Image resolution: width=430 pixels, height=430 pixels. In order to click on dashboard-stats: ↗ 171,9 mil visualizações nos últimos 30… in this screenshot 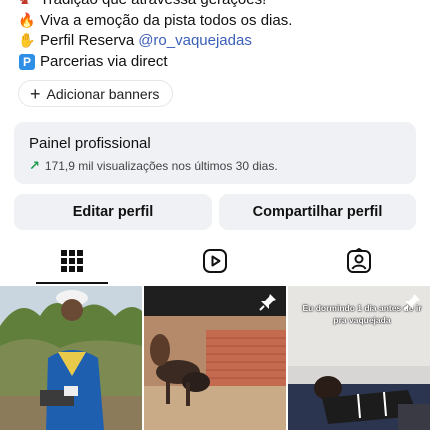, I will do `click(153, 165)`.